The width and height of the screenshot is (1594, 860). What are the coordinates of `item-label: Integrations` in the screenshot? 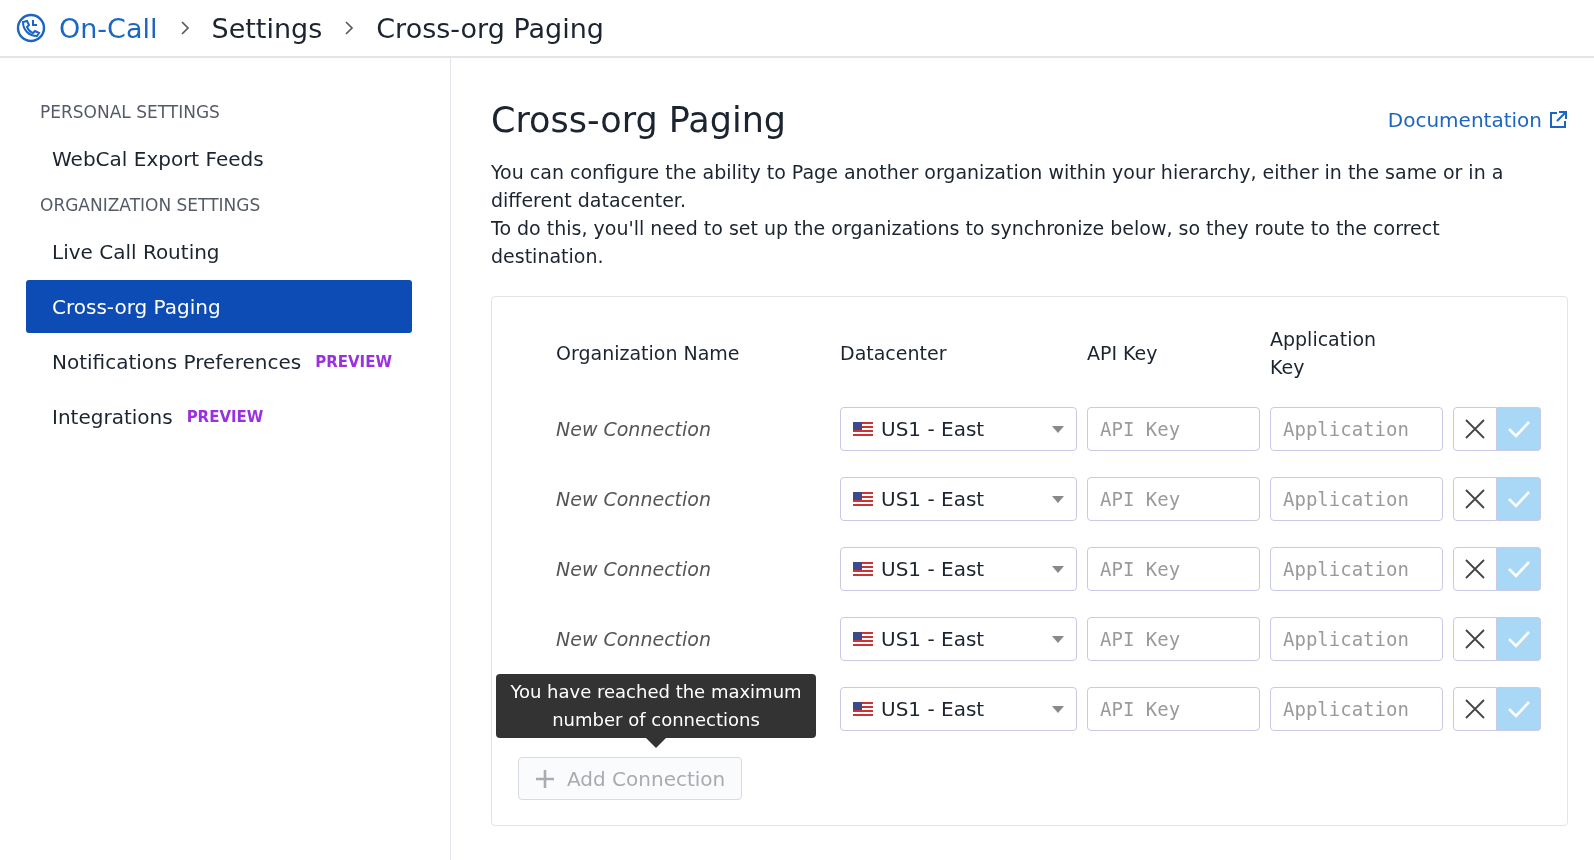 It's located at (112, 416).